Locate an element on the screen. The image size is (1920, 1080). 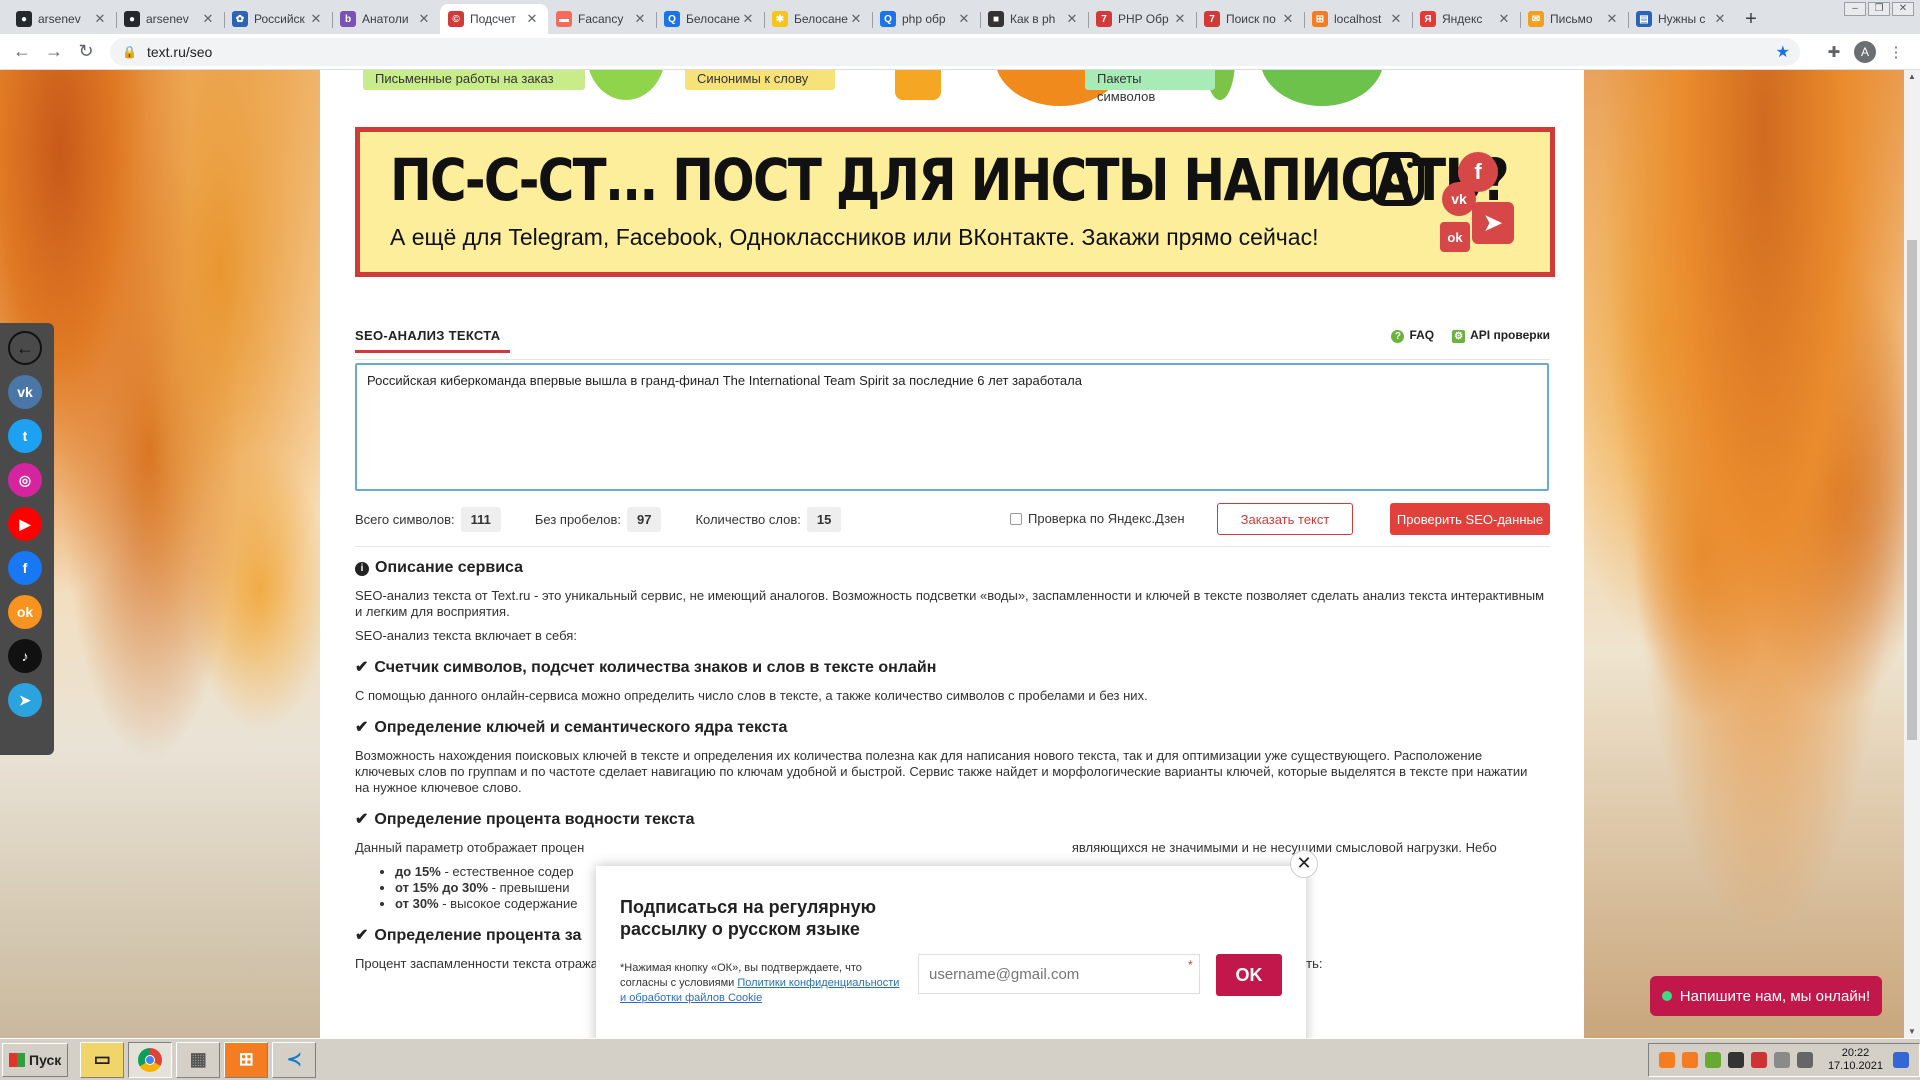
start-button: Пуск is located at coordinates (35, 1059).